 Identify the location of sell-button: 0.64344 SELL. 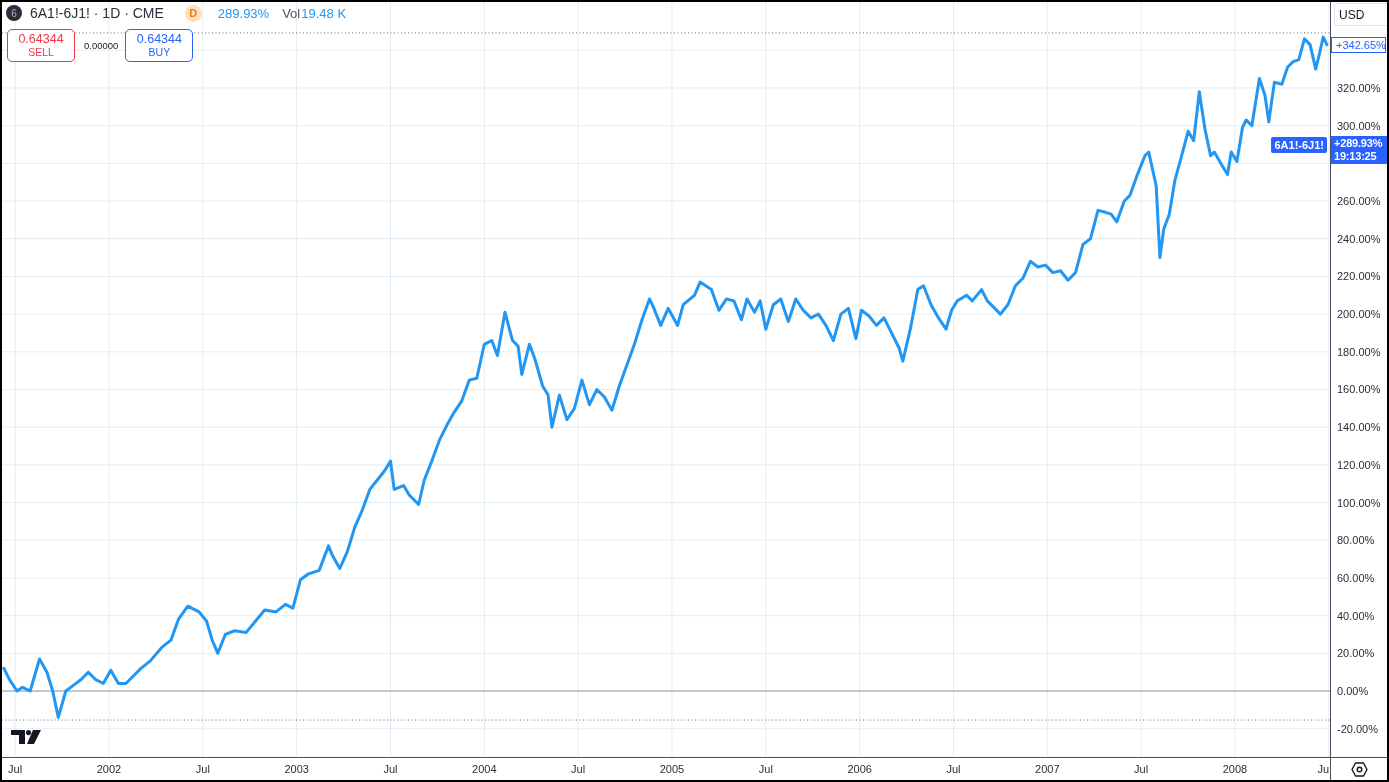
(41, 45).